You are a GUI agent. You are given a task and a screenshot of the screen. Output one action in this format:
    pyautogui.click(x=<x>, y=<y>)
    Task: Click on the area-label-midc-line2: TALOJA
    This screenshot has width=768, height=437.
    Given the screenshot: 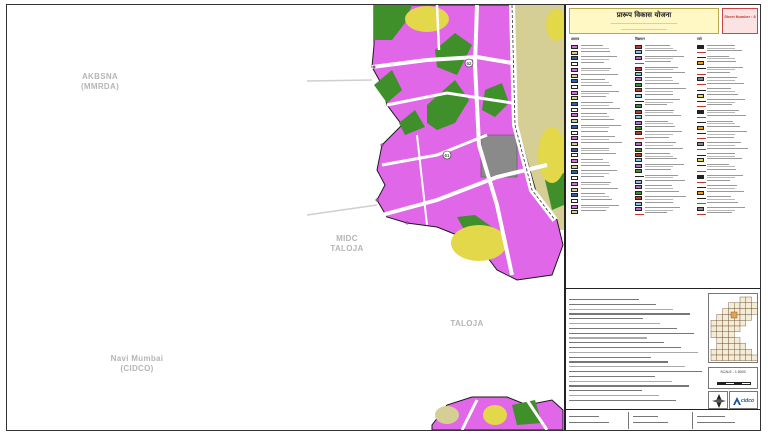 What is the action you would take?
    pyautogui.click(x=347, y=248)
    